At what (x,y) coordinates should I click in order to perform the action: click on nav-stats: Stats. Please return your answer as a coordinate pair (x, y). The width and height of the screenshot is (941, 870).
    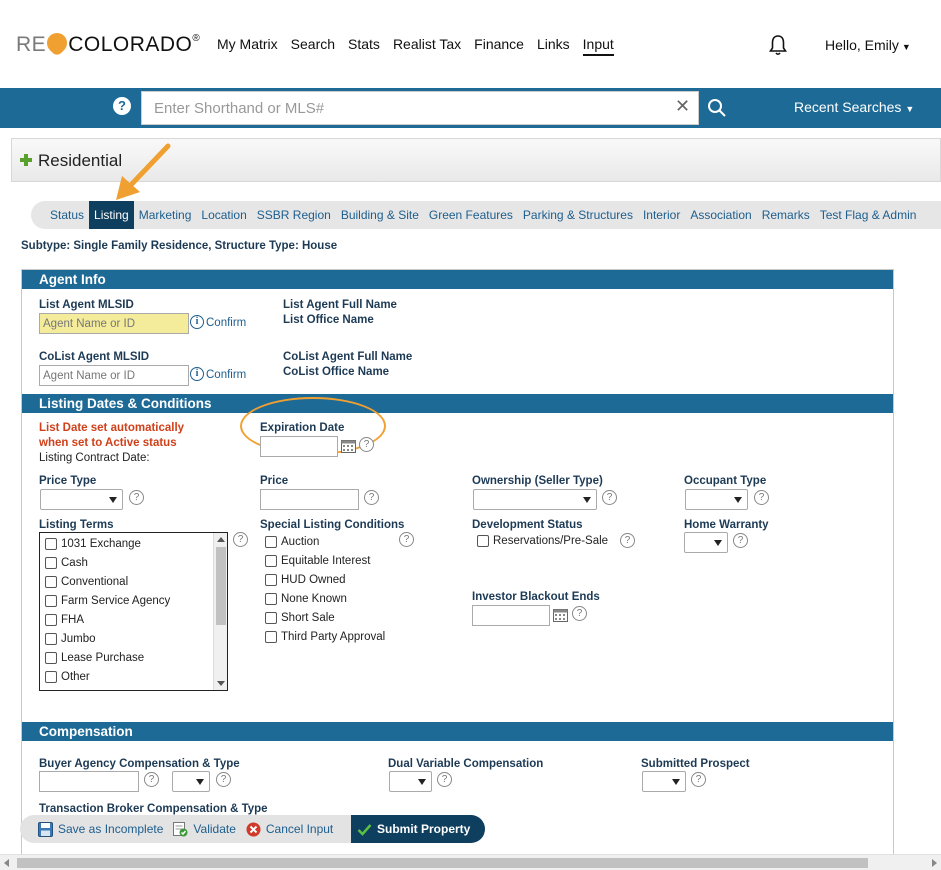
    Looking at the image, I should click on (364, 46).